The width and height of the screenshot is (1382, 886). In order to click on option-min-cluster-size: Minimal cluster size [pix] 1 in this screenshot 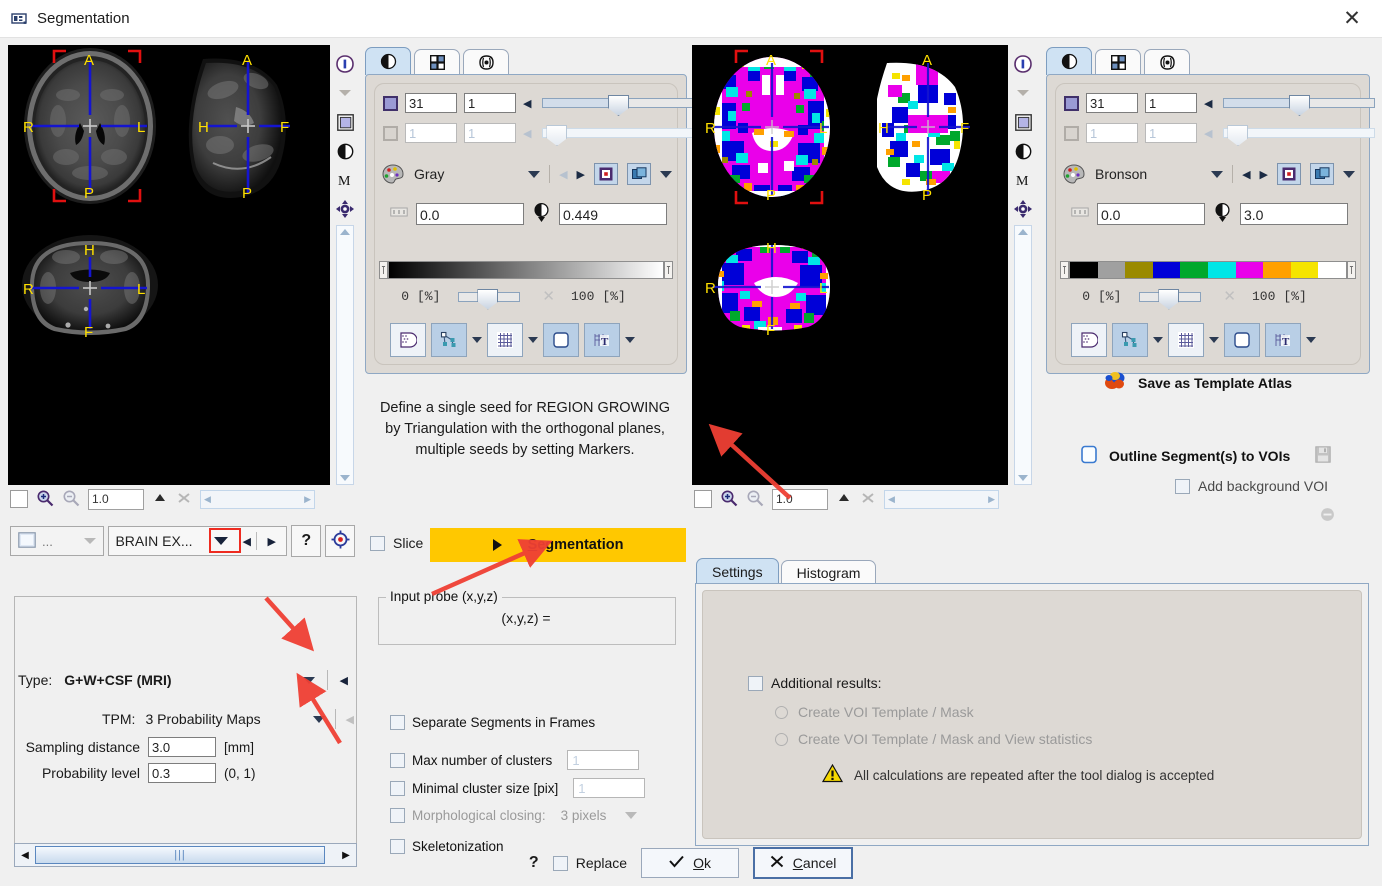, I will do `click(518, 788)`.